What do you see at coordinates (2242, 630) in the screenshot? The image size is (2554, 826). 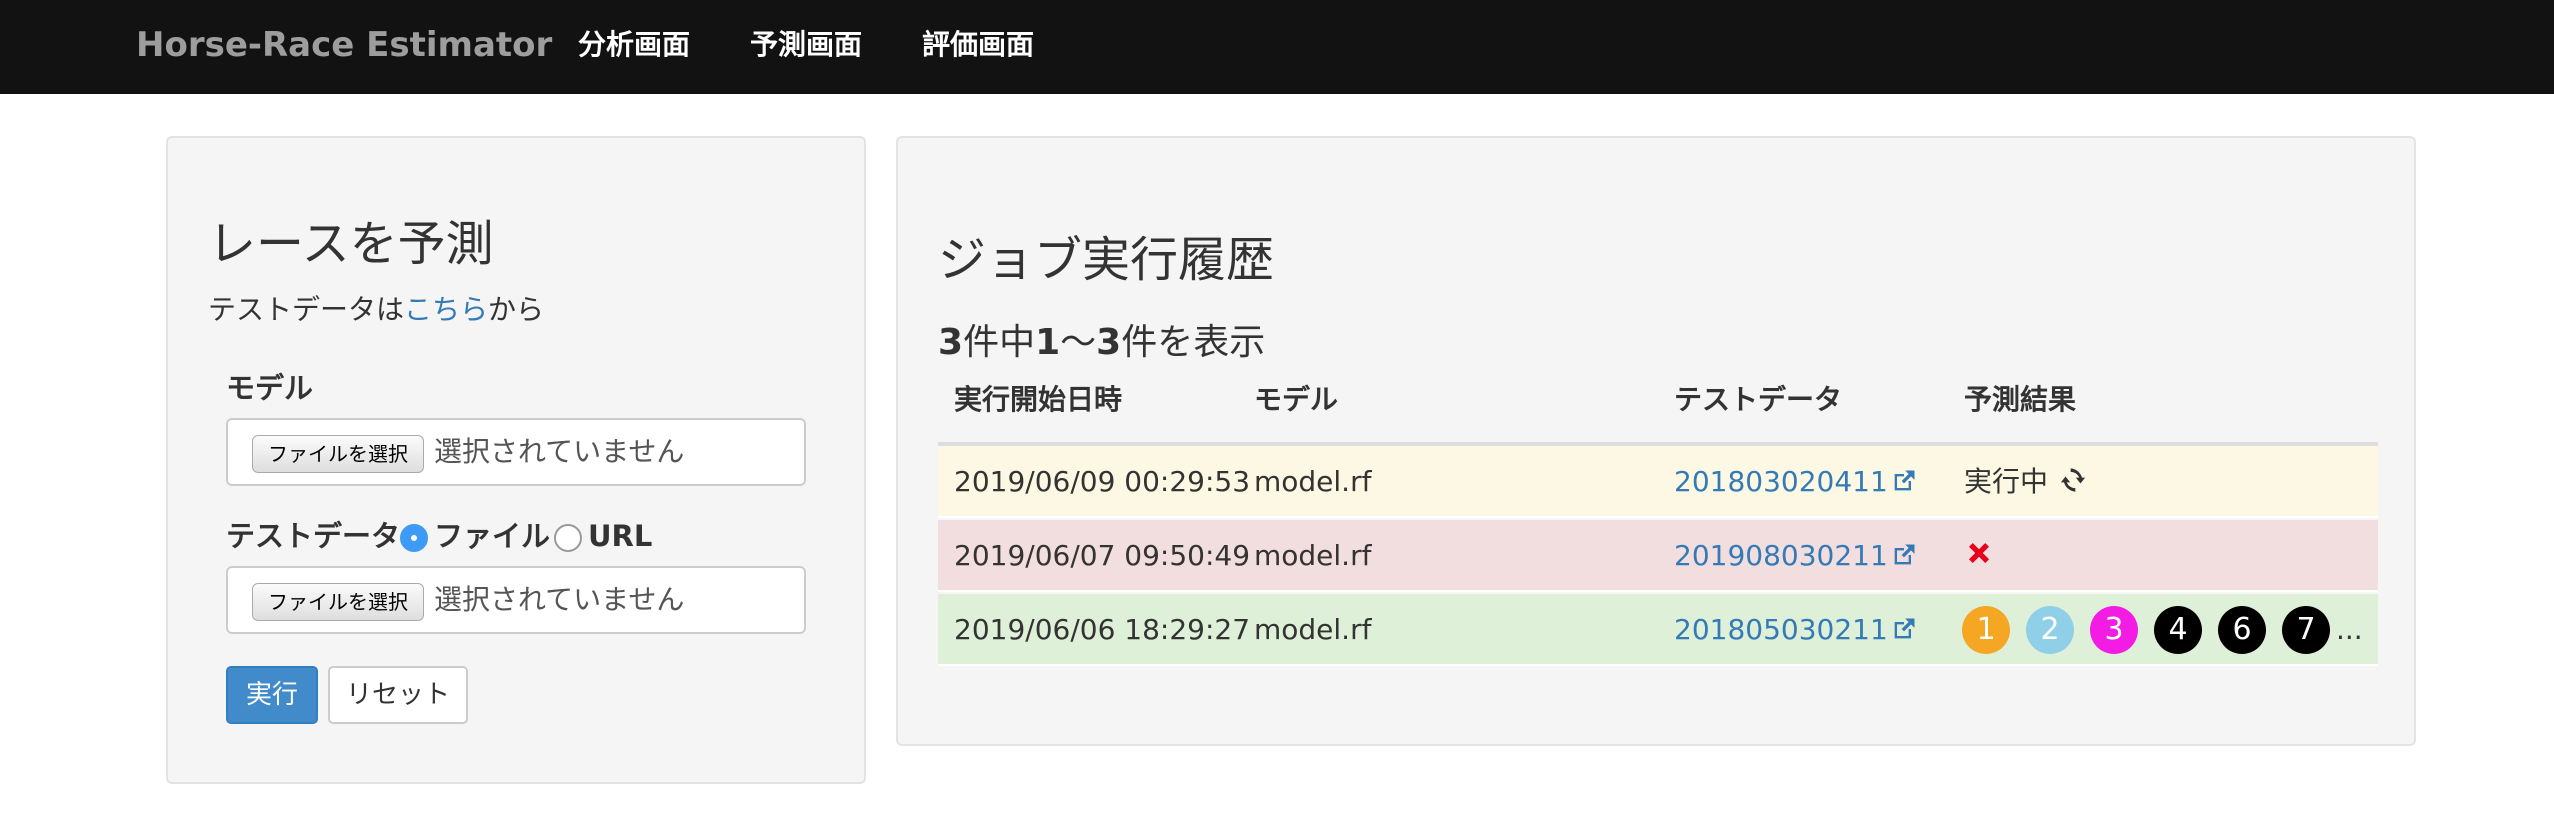 I see `result-number-ball: 6` at bounding box center [2242, 630].